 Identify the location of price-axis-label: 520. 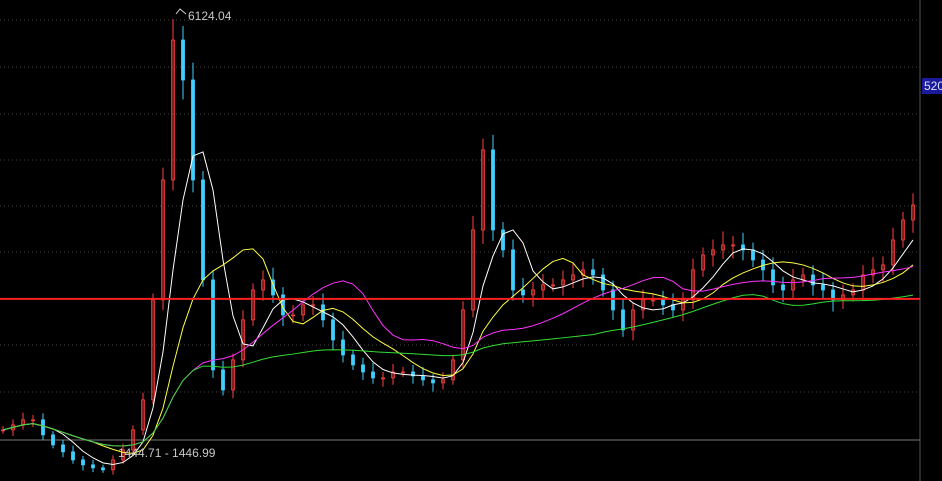
(932, 86).